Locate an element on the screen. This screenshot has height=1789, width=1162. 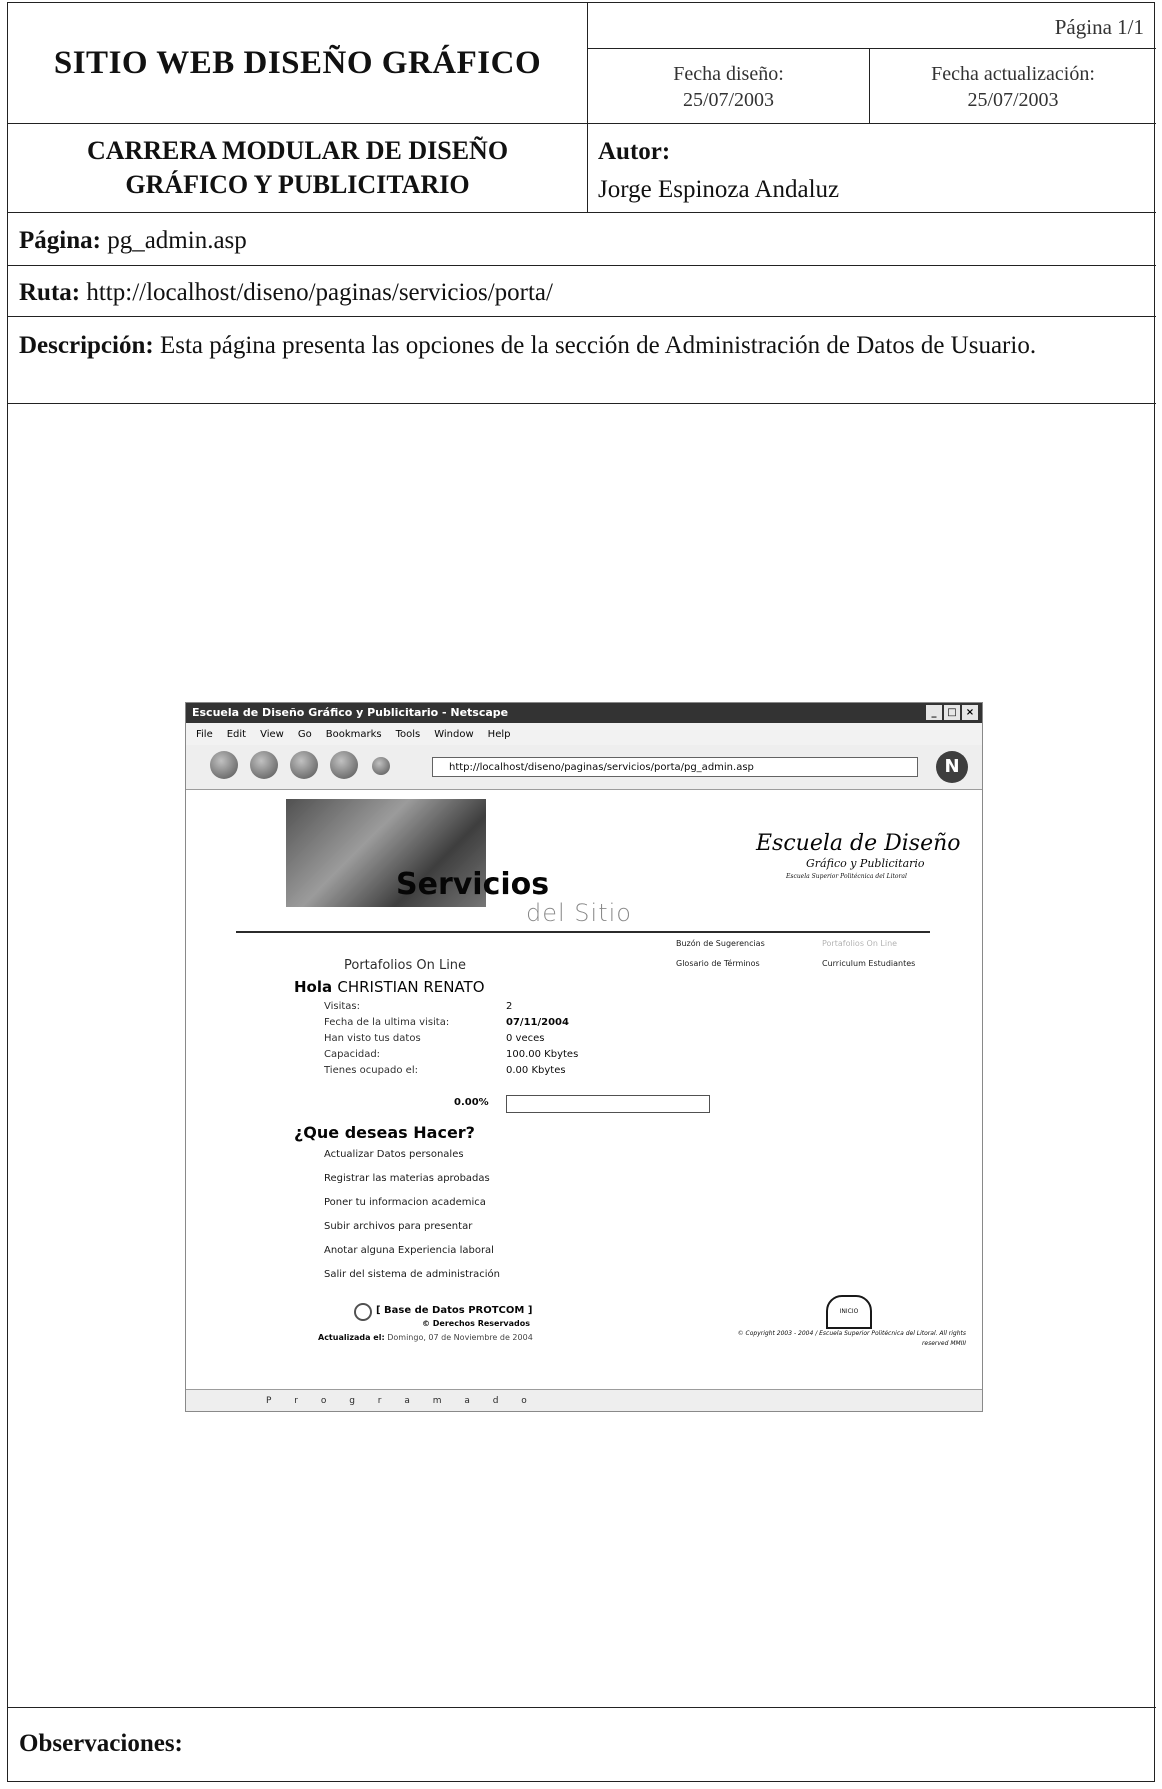
route-label: Ruta: is located at coordinates (50, 292).